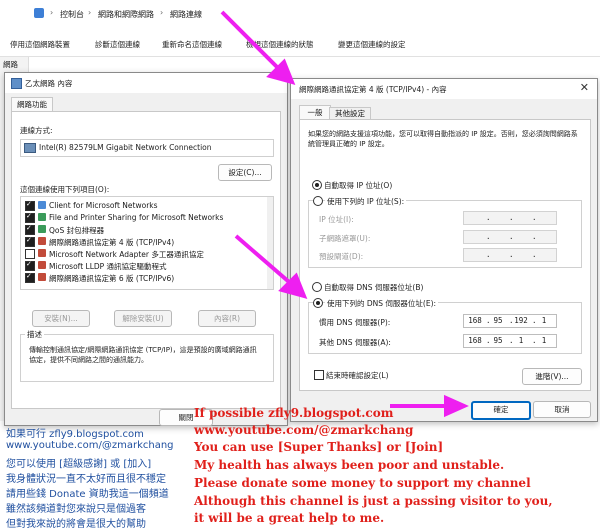  What do you see at coordinates (75, 434) in the screenshot?
I see `overlay-blue-line: 如果可行 zfly9.blogspot.com` at bounding box center [75, 434].